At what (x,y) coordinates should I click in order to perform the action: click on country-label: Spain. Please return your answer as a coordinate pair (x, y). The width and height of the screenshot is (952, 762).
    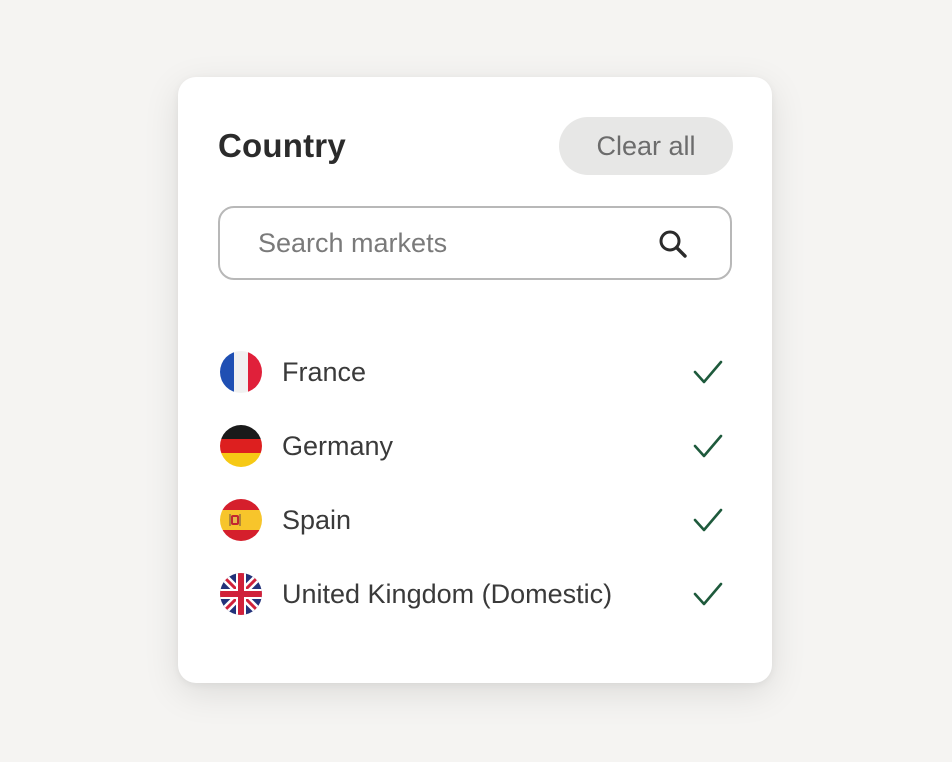
    Looking at the image, I should click on (317, 519).